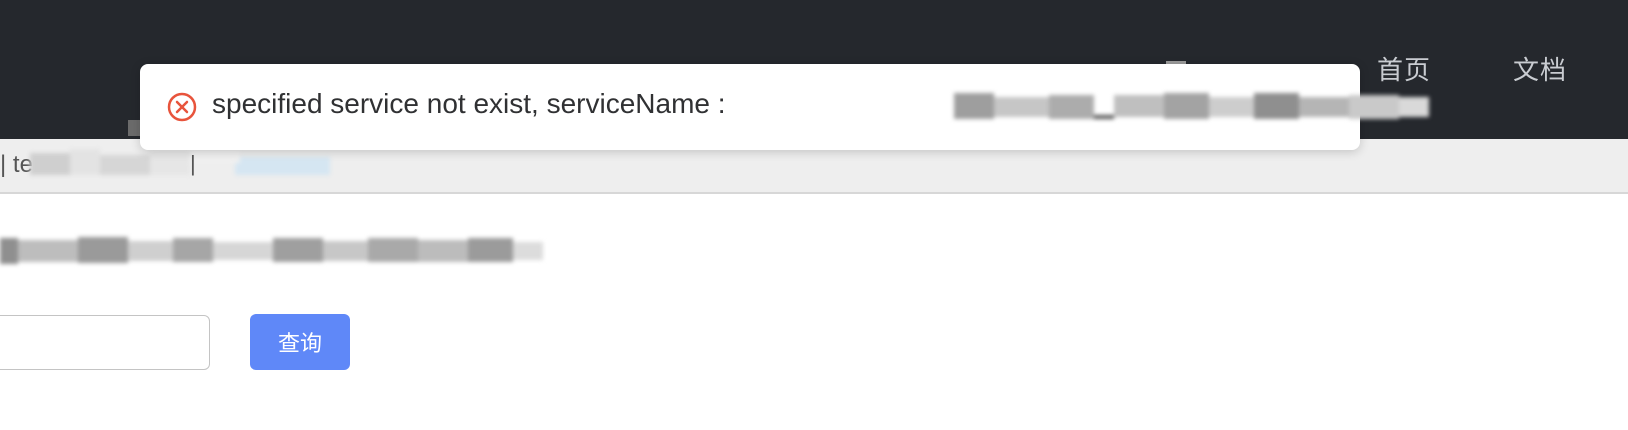 This screenshot has width=1628, height=430. What do you see at coordinates (182, 107) in the screenshot?
I see `error-circle-icon` at bounding box center [182, 107].